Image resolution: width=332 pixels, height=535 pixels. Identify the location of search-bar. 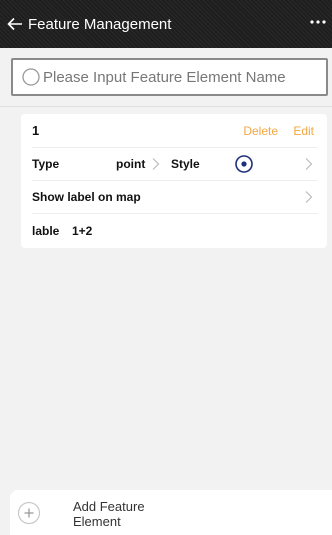
(166, 77).